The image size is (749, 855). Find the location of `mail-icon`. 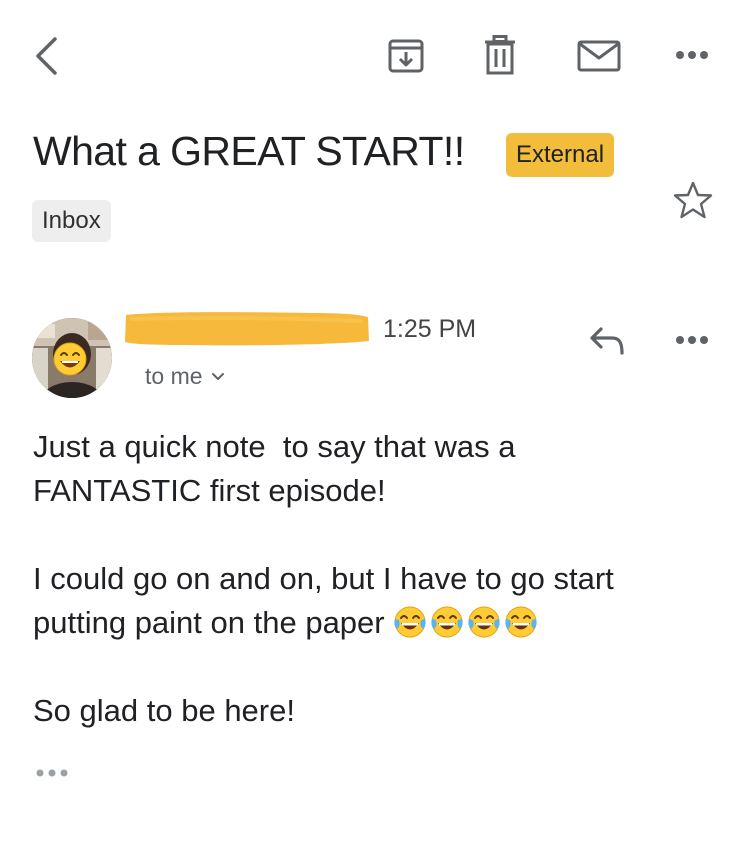

mail-icon is located at coordinates (599, 56).